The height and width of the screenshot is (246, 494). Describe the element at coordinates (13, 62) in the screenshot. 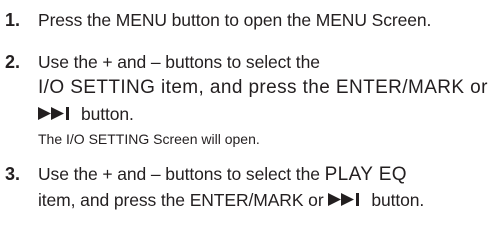

I see `step-number: 2.` at that location.